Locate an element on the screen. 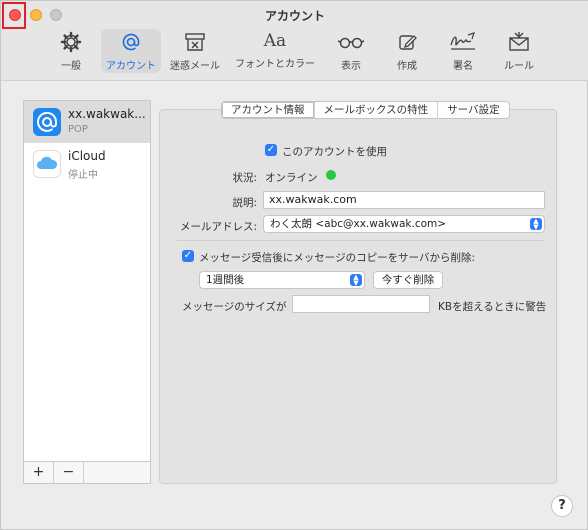  online-status-dot is located at coordinates (331, 175).